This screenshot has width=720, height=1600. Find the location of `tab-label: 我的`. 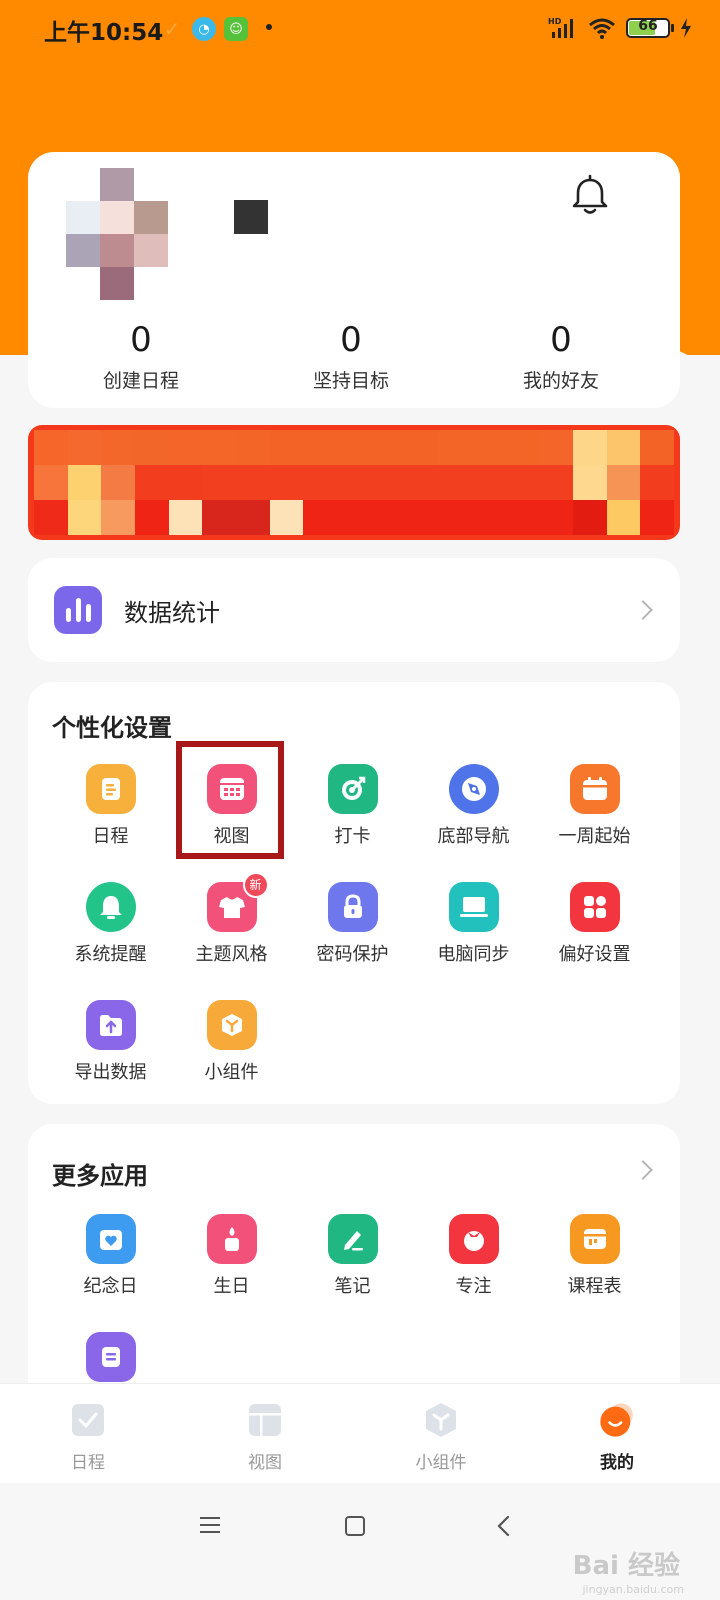

tab-label: 我的 is located at coordinates (617, 1463).